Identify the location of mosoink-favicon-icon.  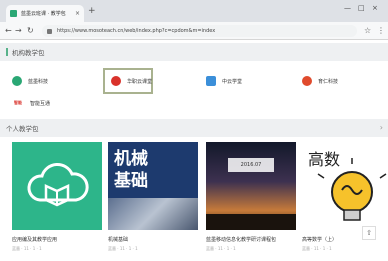
(13, 13).